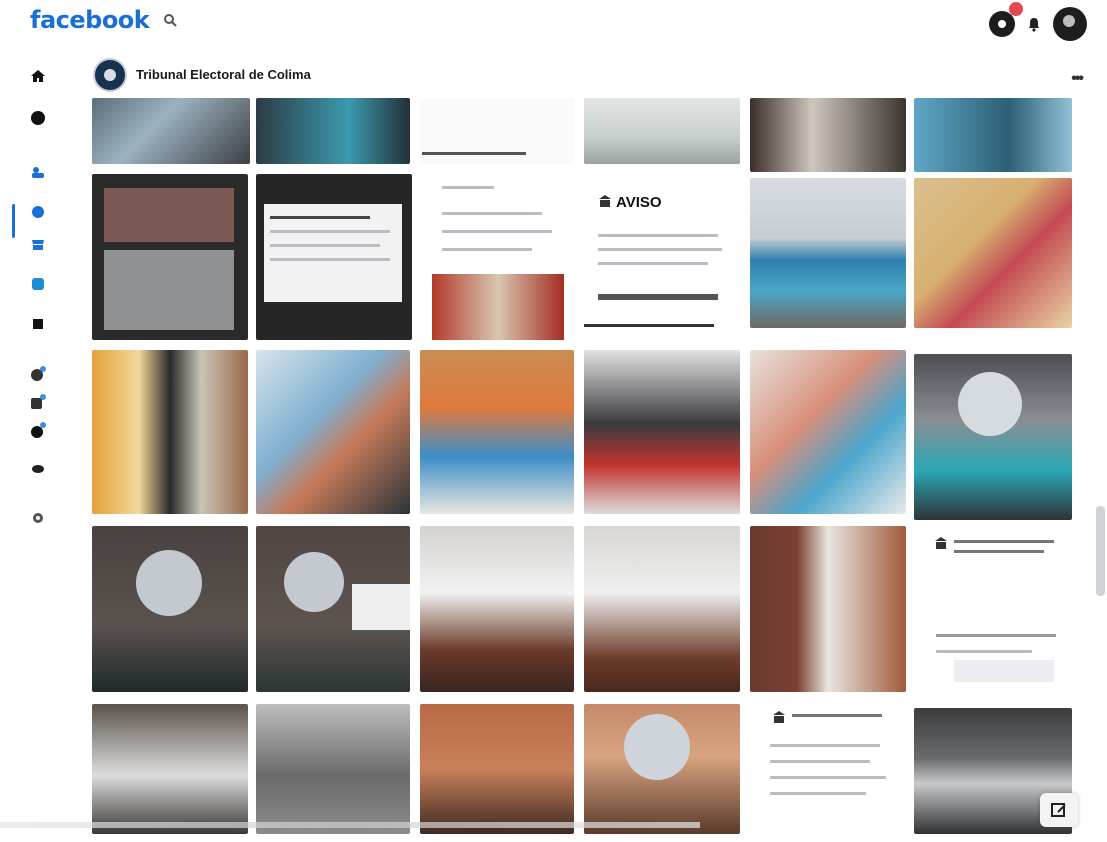 This screenshot has height=842, width=1107. What do you see at coordinates (38, 374) in the screenshot?
I see `shortcut-1-icon` at bounding box center [38, 374].